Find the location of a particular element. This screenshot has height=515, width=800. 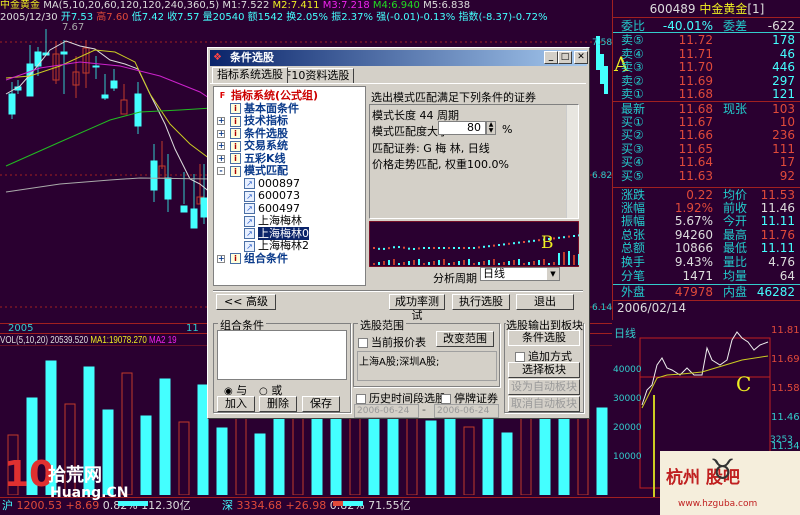

watermark-hzguba: 杭州 股吧 ♉ www.hzguba.com is located at coordinates (730, 483).